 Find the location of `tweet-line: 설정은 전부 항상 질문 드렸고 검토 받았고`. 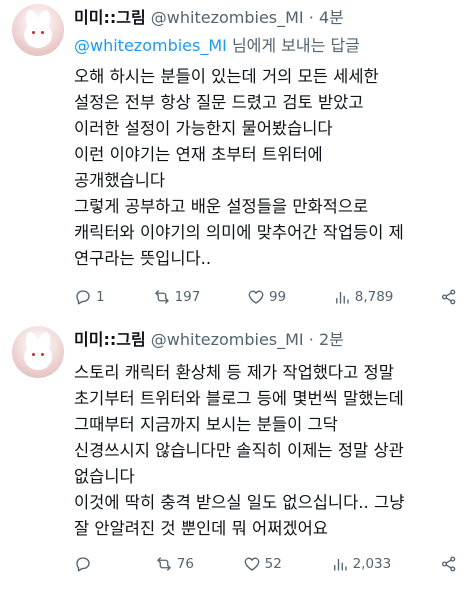

tweet-line: 설정은 전부 항상 질문 드렸고 검토 받았고 is located at coordinates (219, 102).